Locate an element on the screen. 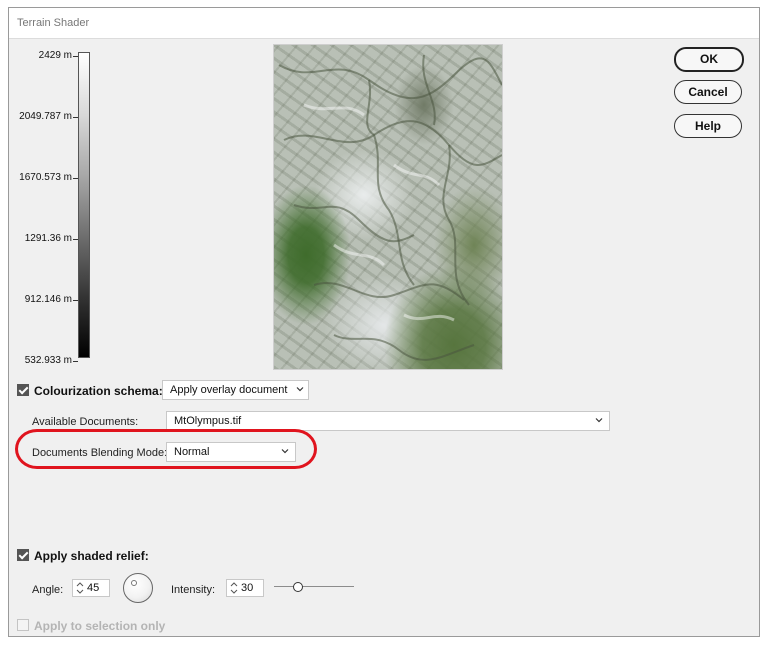 The image size is (768, 647). colourization-checkbox is located at coordinates (23, 390).